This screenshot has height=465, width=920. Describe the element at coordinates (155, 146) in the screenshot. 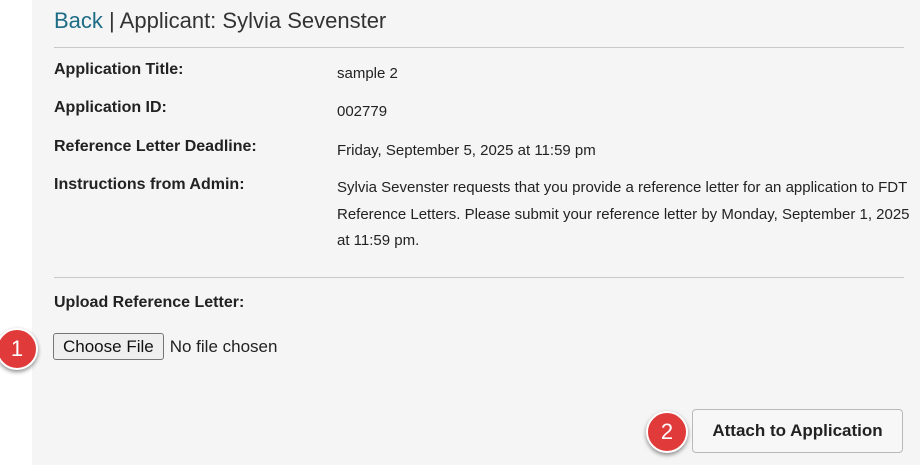

I see `deadline-label: Reference Letter Deadline:` at that location.